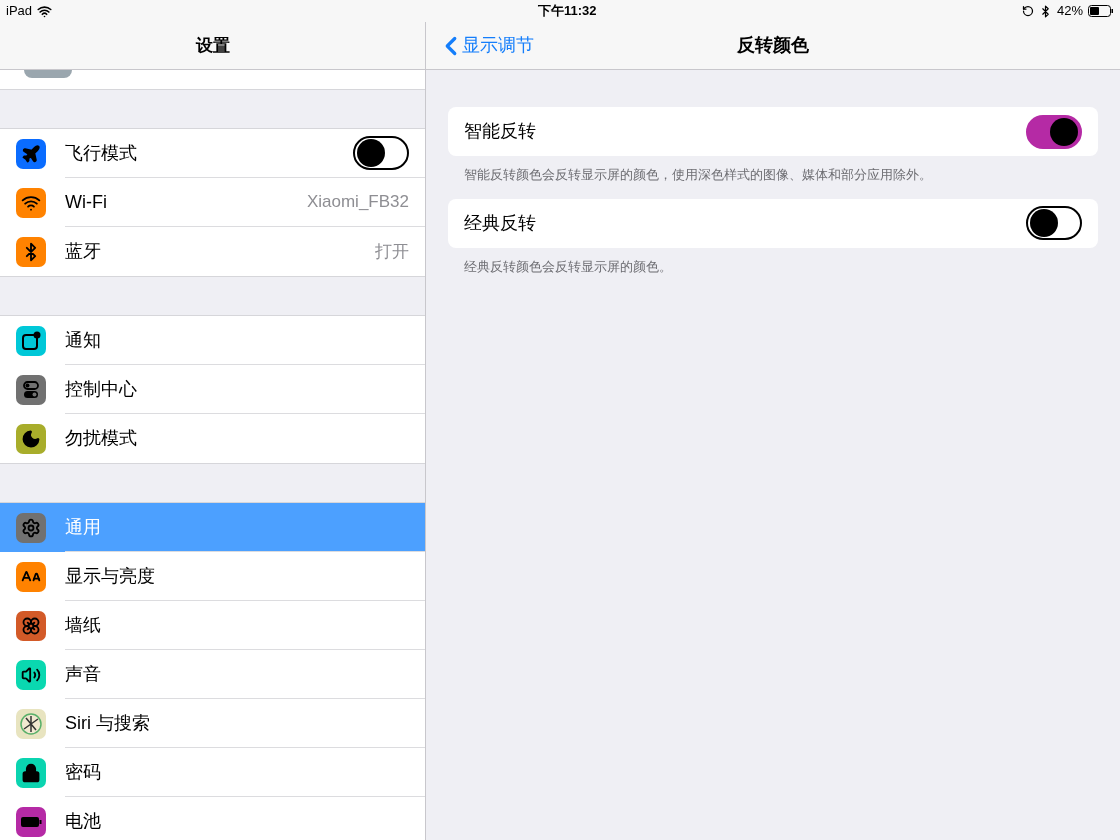 This screenshot has width=1120, height=840. Describe the element at coordinates (110, 576) in the screenshot. I see `row-label: 显示与亮度` at that location.